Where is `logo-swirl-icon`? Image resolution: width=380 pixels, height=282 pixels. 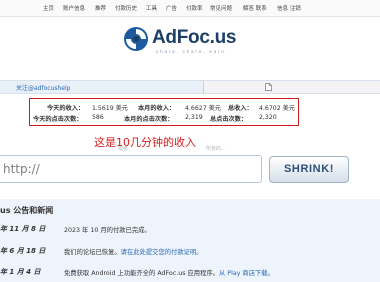 logo-swirl-icon is located at coordinates (136, 39).